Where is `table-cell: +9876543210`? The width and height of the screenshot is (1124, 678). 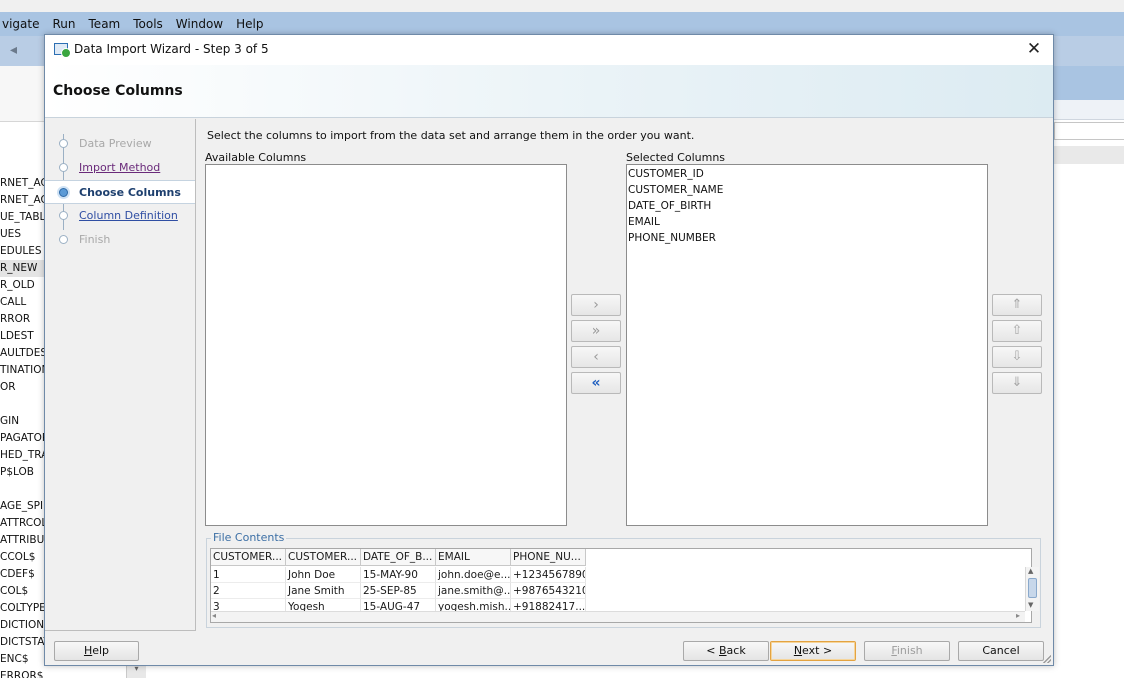 table-cell: +9876543210 is located at coordinates (548, 591).